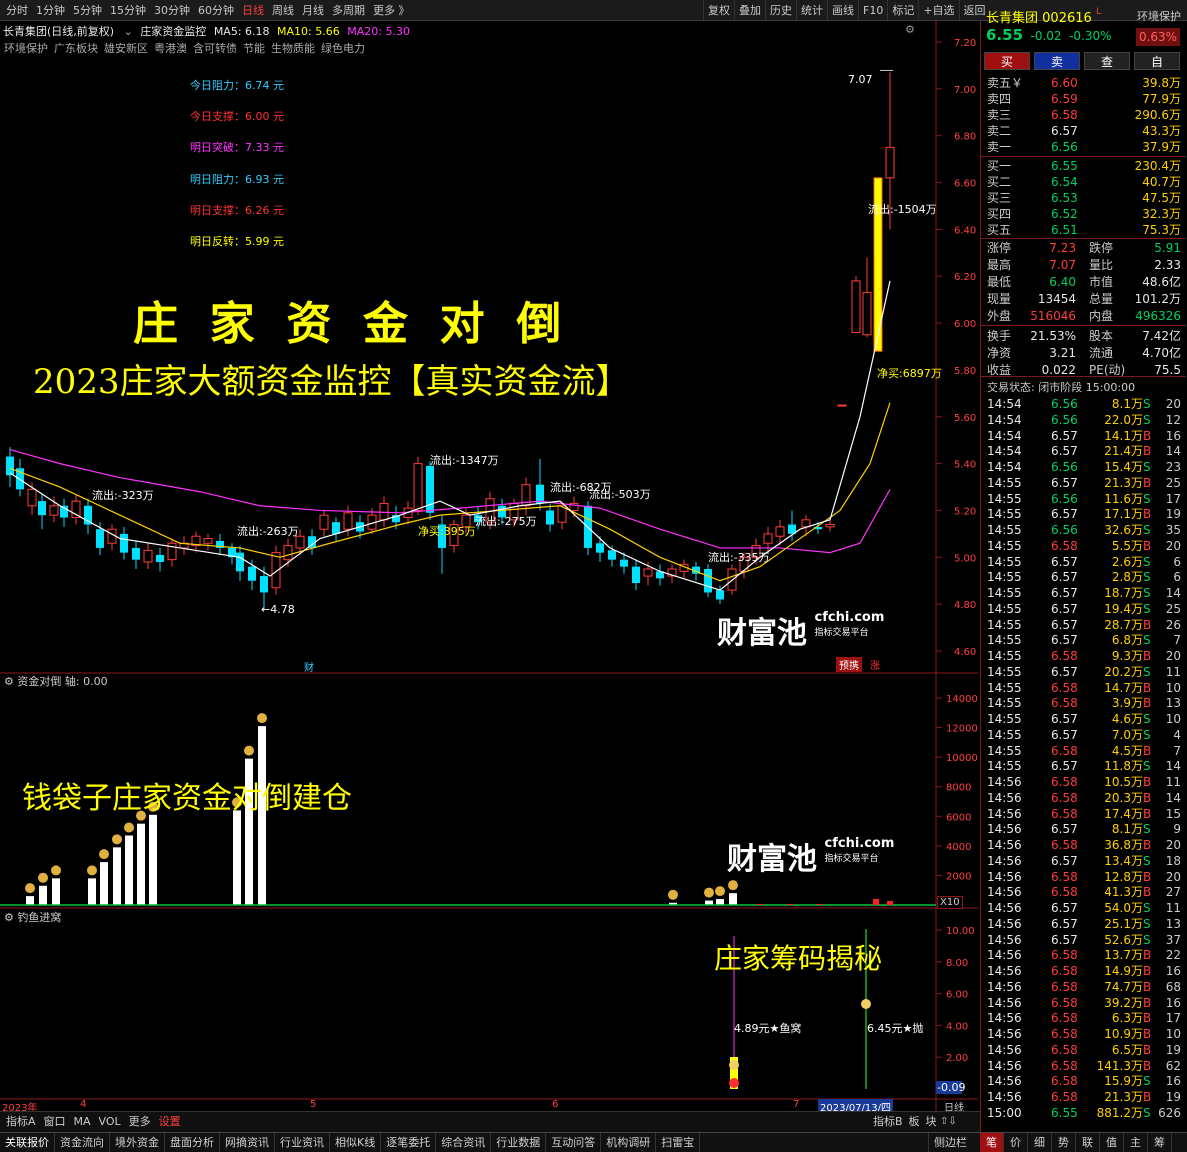 The image size is (1187, 1152). I want to click on indicator-tab: 板, so click(914, 1122).